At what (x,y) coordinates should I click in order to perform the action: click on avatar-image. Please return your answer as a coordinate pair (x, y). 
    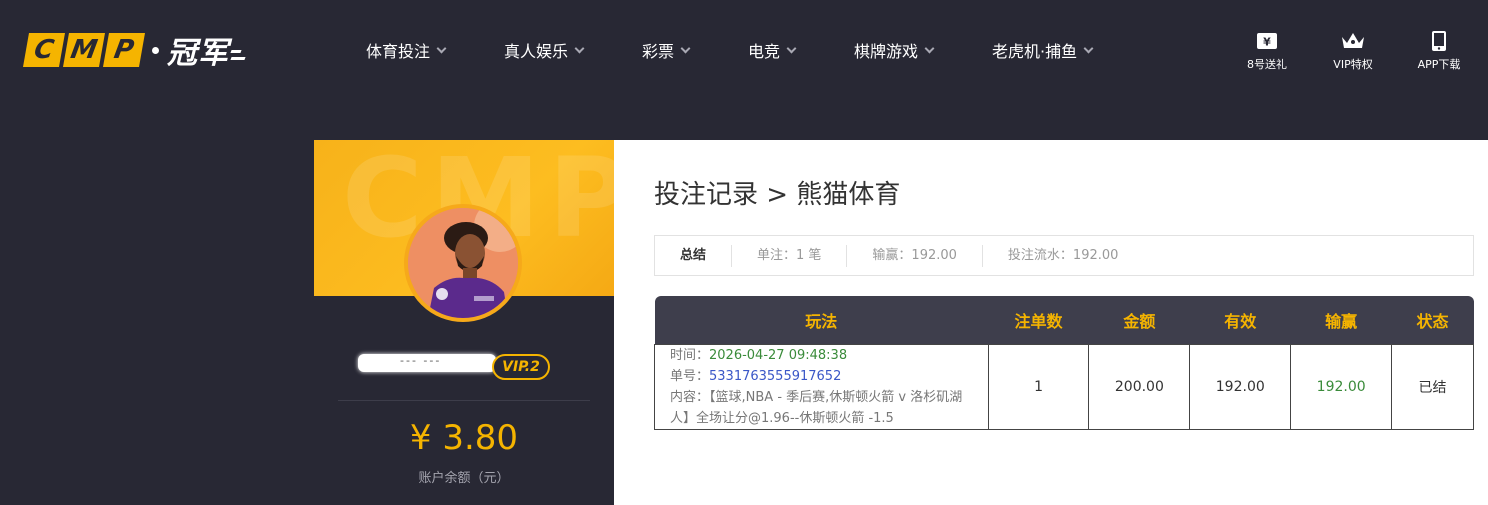
    Looking at the image, I should click on (463, 263).